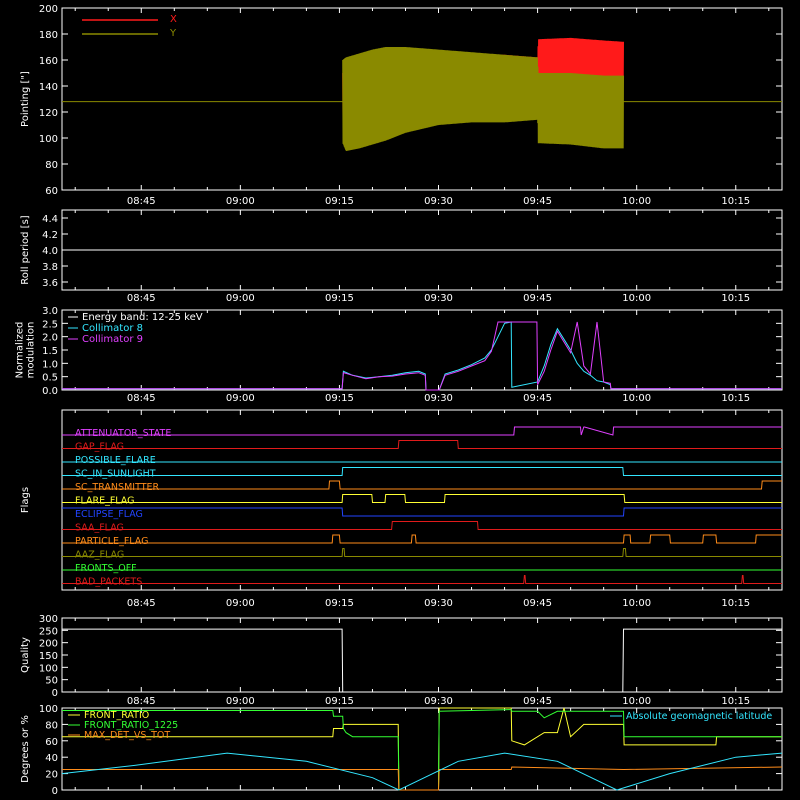  What do you see at coordinates (25, 249) in the screenshot?
I see `y-axis-label: Roll period [s]` at bounding box center [25, 249].